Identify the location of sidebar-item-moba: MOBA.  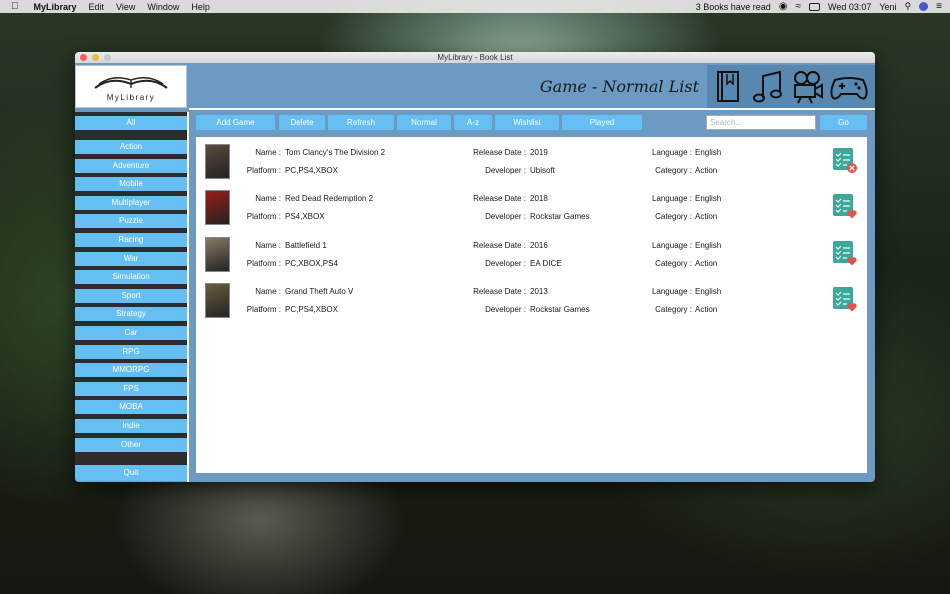
(131, 407).